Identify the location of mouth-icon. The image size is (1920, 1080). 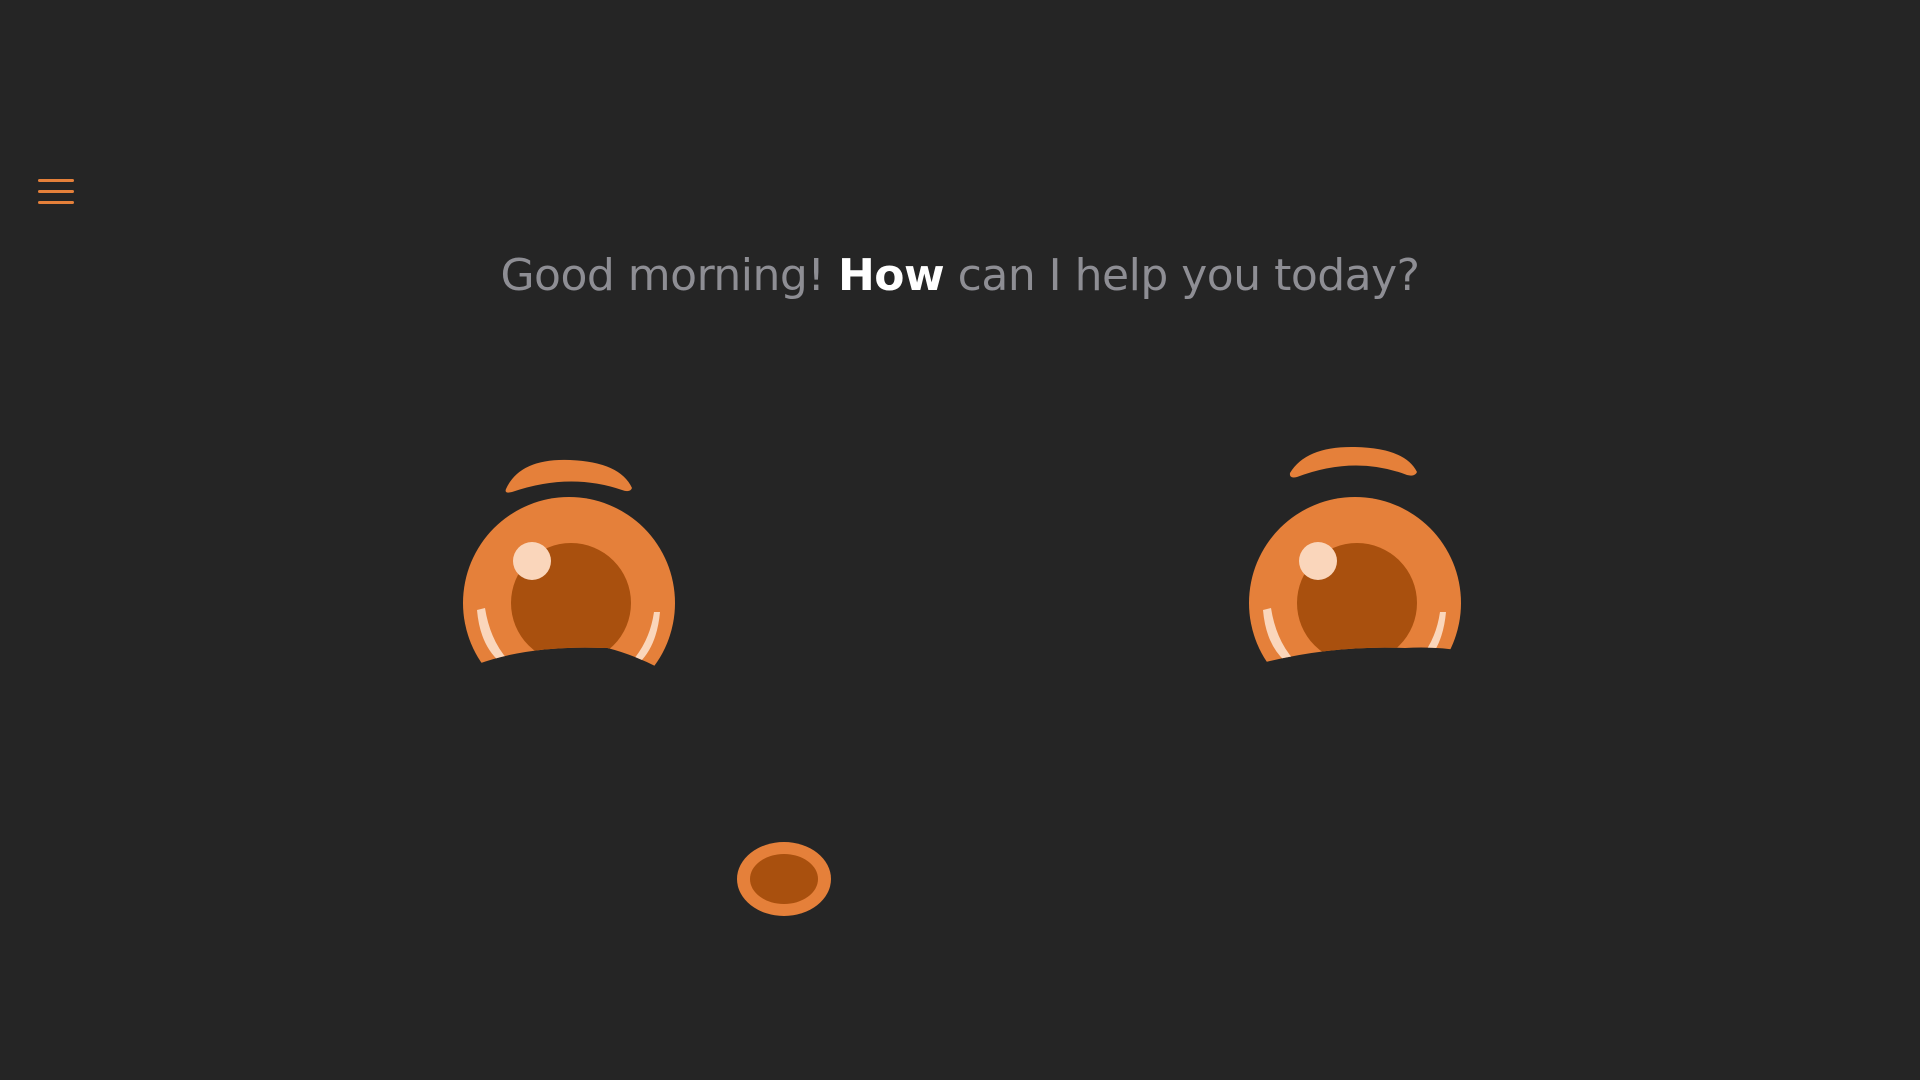
(784, 879).